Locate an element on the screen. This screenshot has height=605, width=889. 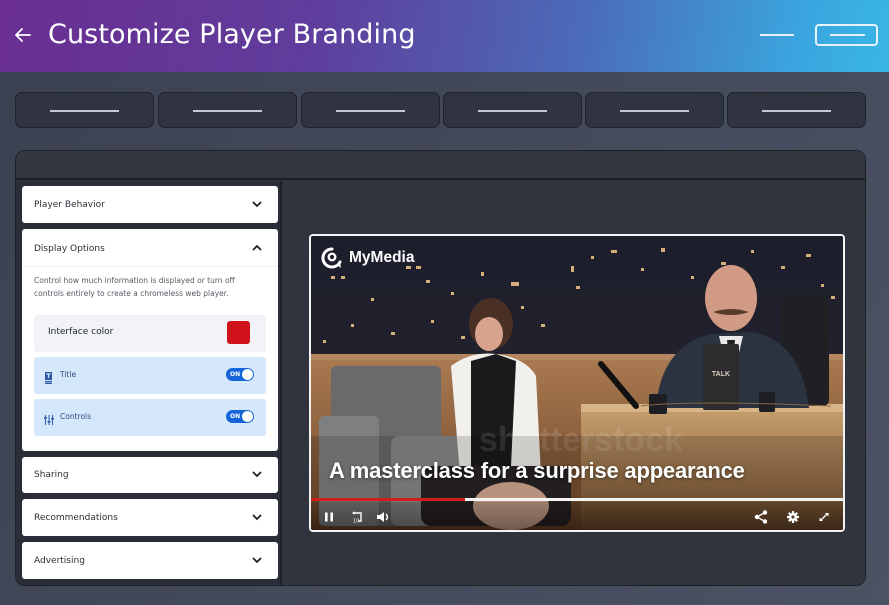
accordion-label: Recommendations is located at coordinates (76, 518).